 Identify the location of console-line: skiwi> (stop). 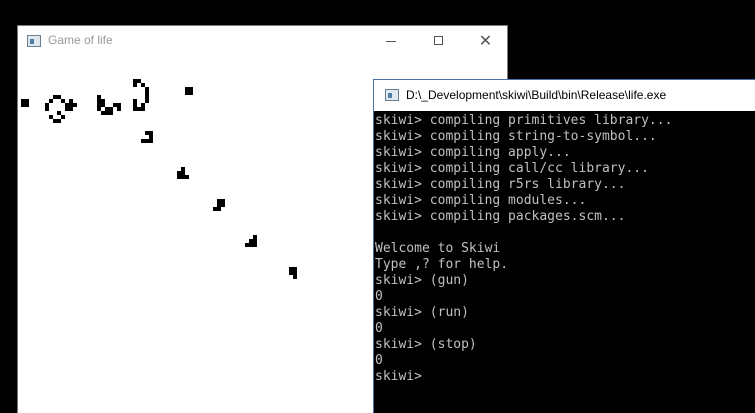
(426, 344).